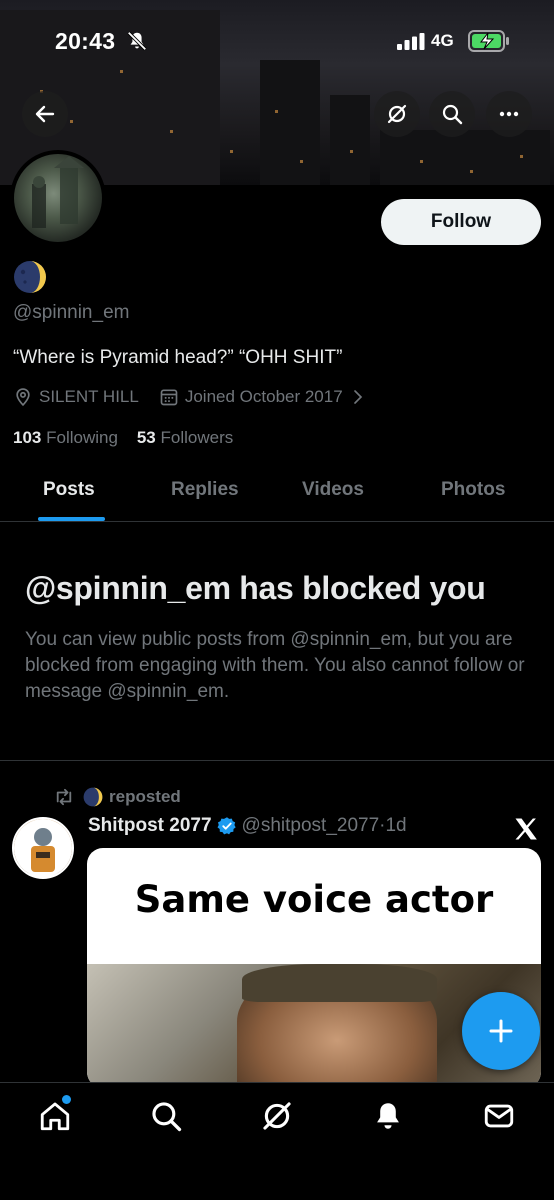  What do you see at coordinates (27, 437) in the screenshot?
I see `following-count: 103` at bounding box center [27, 437].